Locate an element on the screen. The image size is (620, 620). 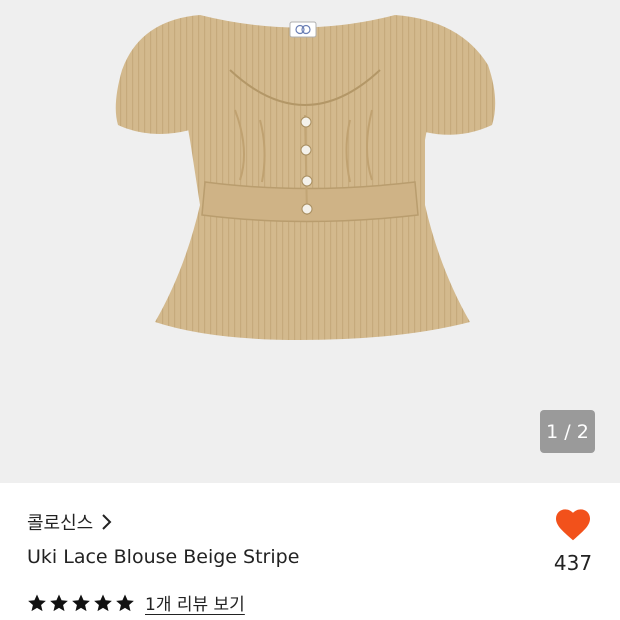
like-button: 437 is located at coordinates (573, 541).